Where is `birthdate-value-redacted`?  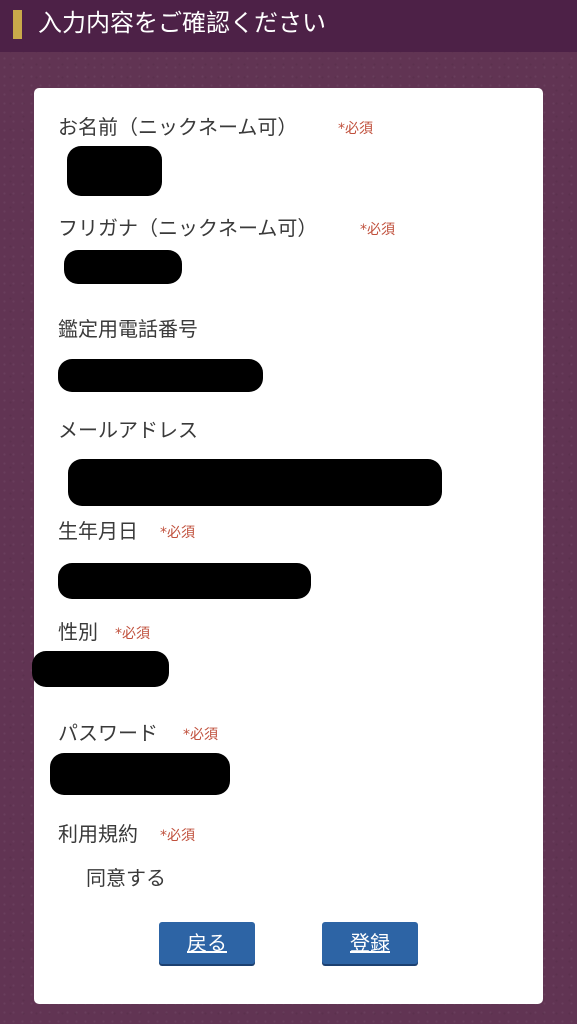 birthdate-value-redacted is located at coordinates (184, 581).